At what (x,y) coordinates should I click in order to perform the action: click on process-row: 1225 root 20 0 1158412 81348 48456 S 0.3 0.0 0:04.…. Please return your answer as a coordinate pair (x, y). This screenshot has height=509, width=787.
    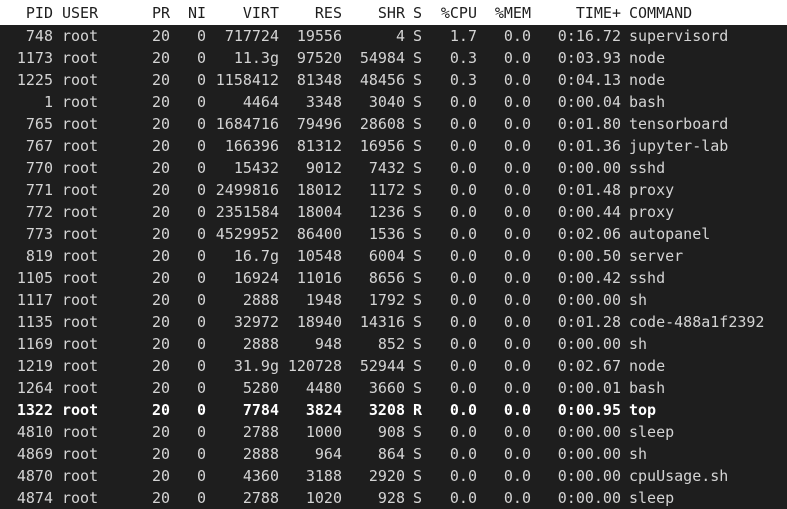
    Looking at the image, I should click on (393, 80).